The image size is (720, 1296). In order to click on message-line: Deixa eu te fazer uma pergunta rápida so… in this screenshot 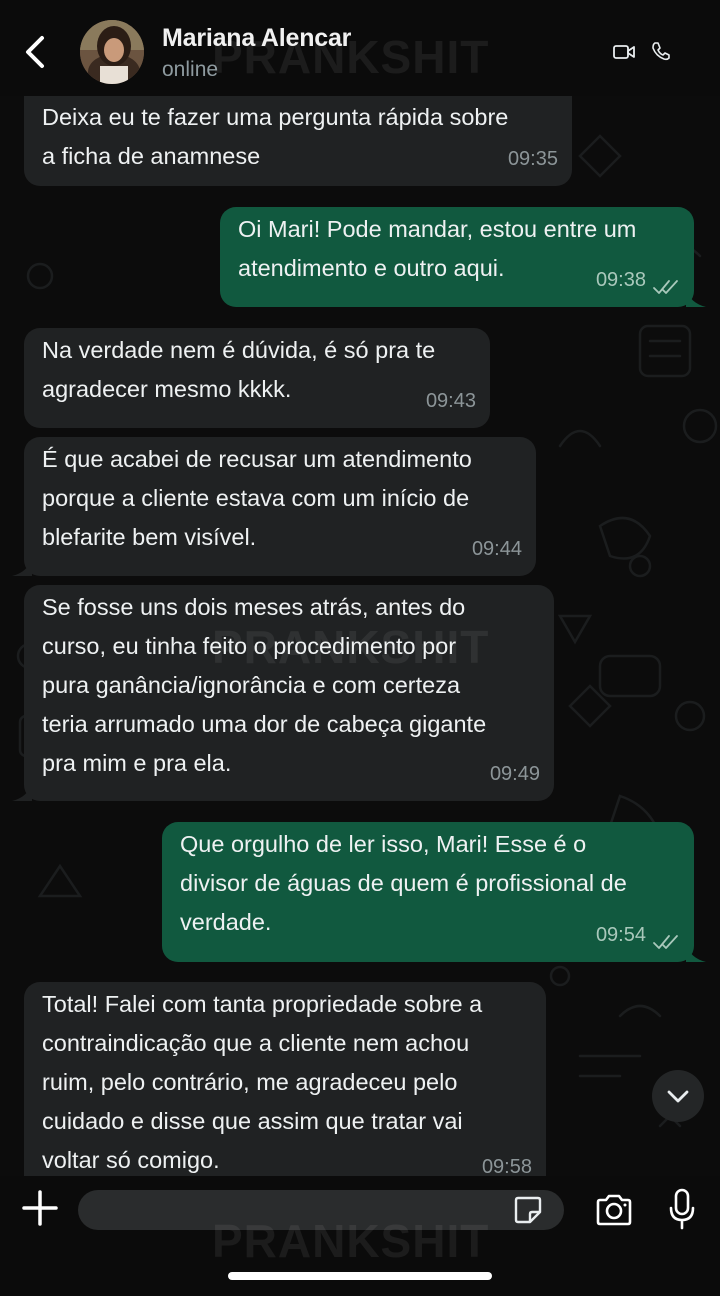, I will do `click(275, 117)`.